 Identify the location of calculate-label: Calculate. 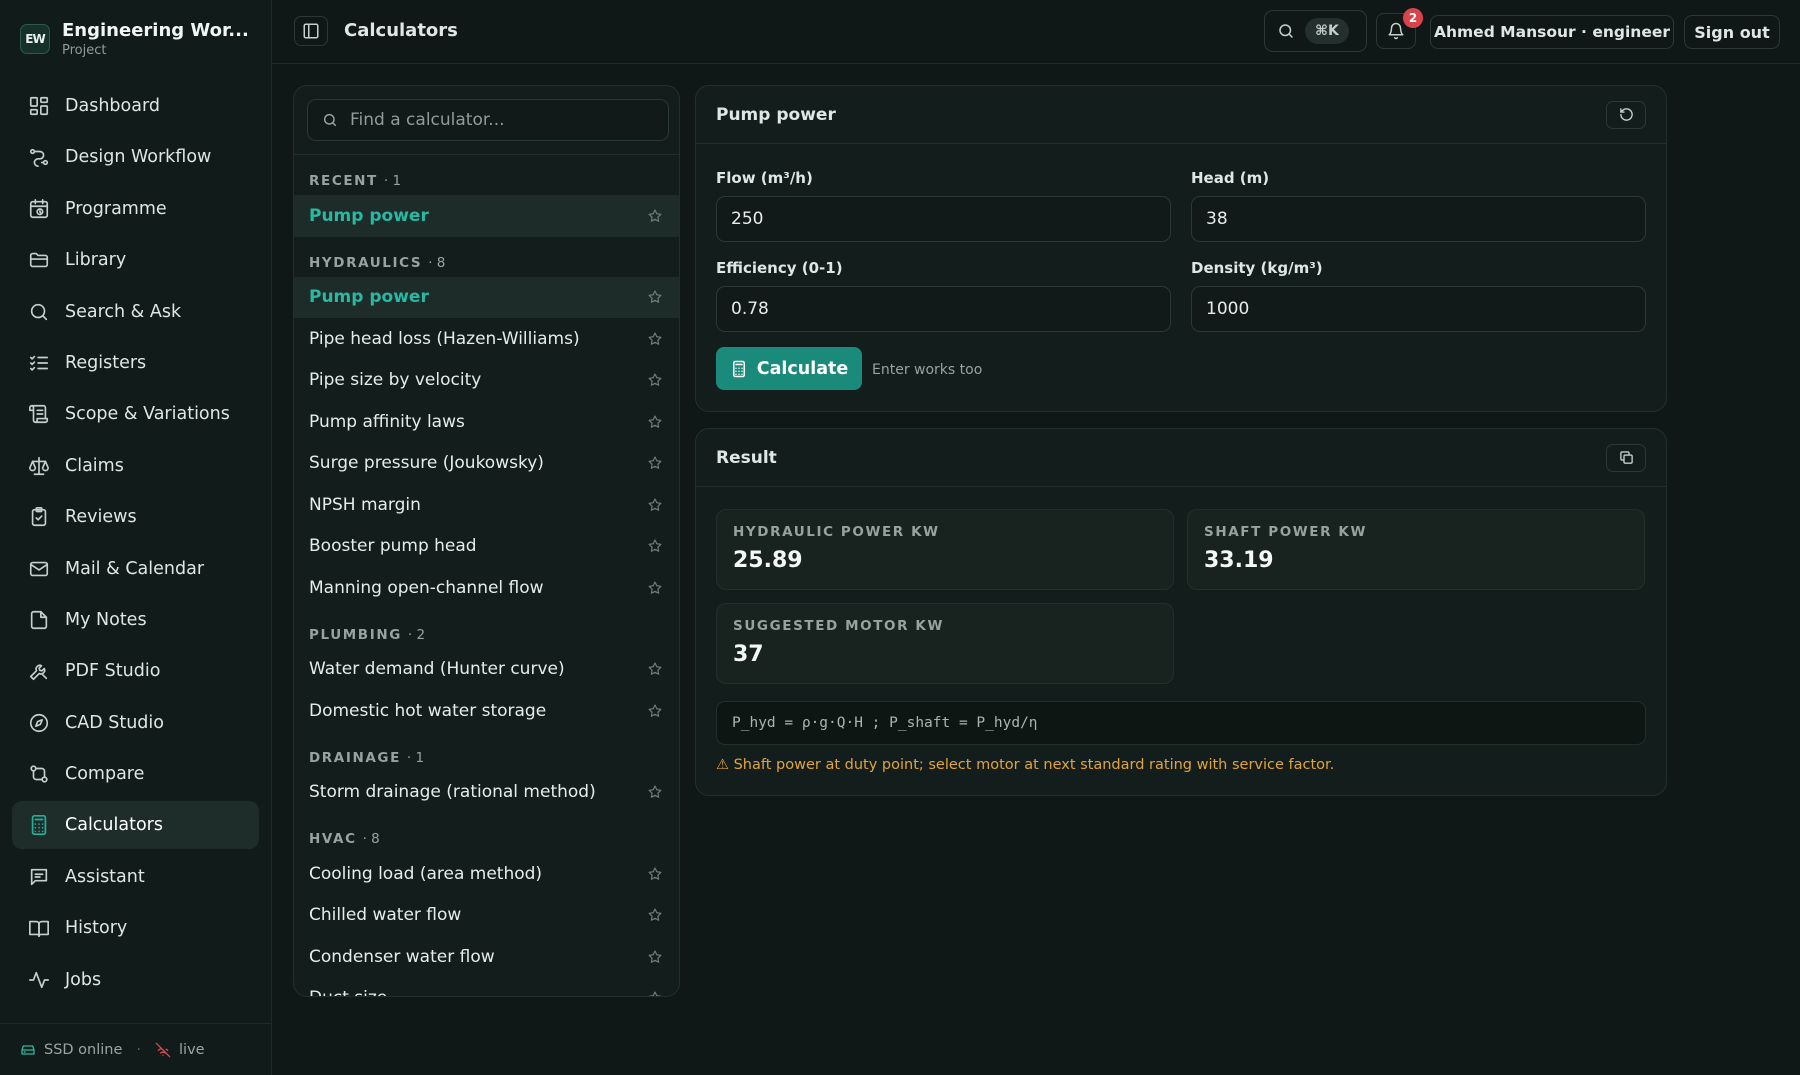
(802, 368).